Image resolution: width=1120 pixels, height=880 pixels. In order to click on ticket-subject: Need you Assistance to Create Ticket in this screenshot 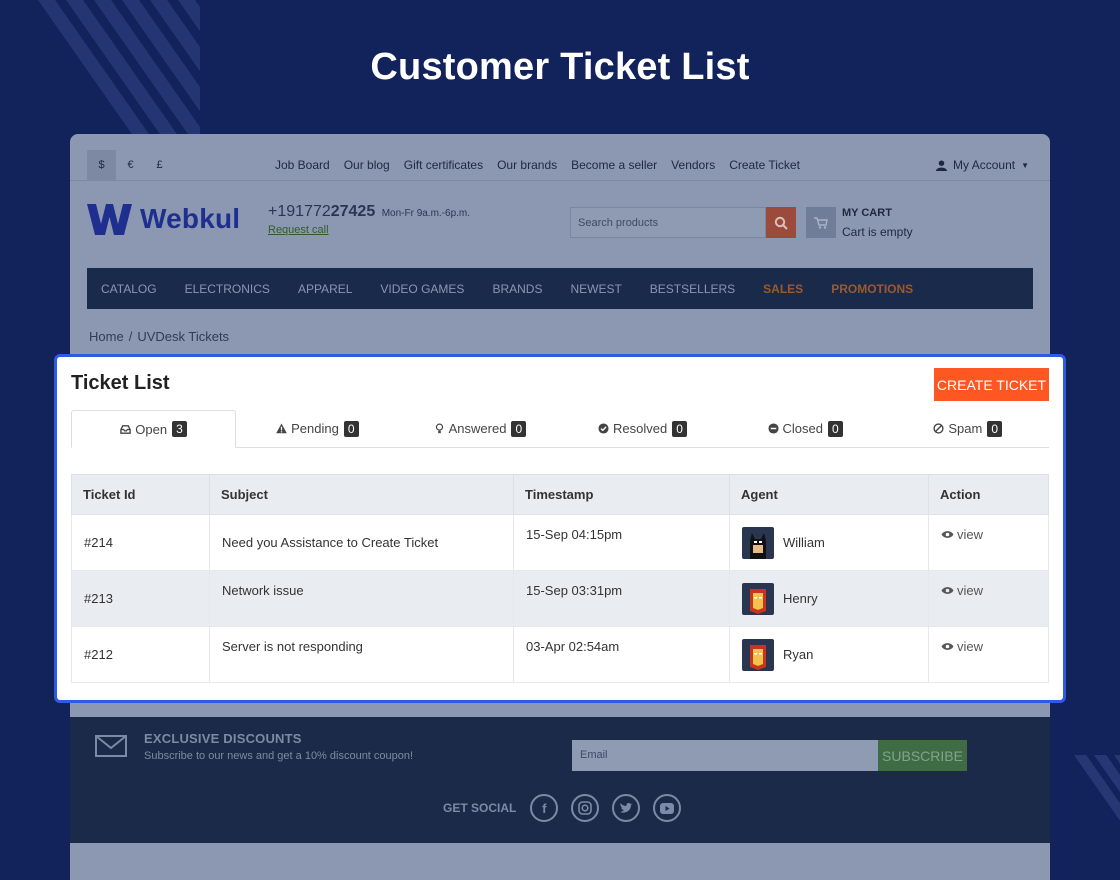, I will do `click(361, 542)`.